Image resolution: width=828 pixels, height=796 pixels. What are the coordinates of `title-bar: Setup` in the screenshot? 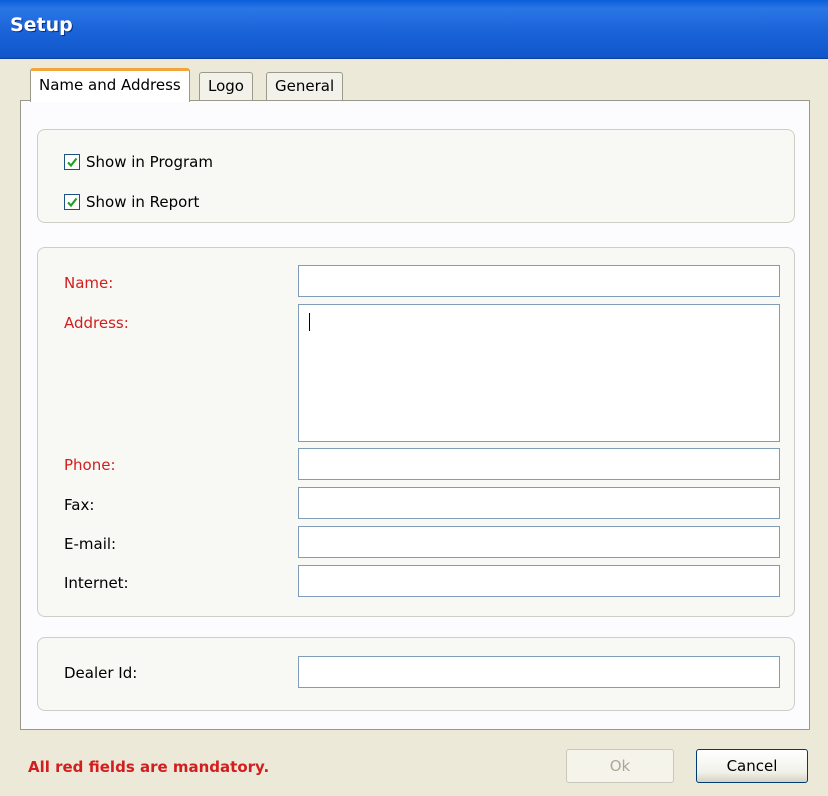 It's located at (414, 29).